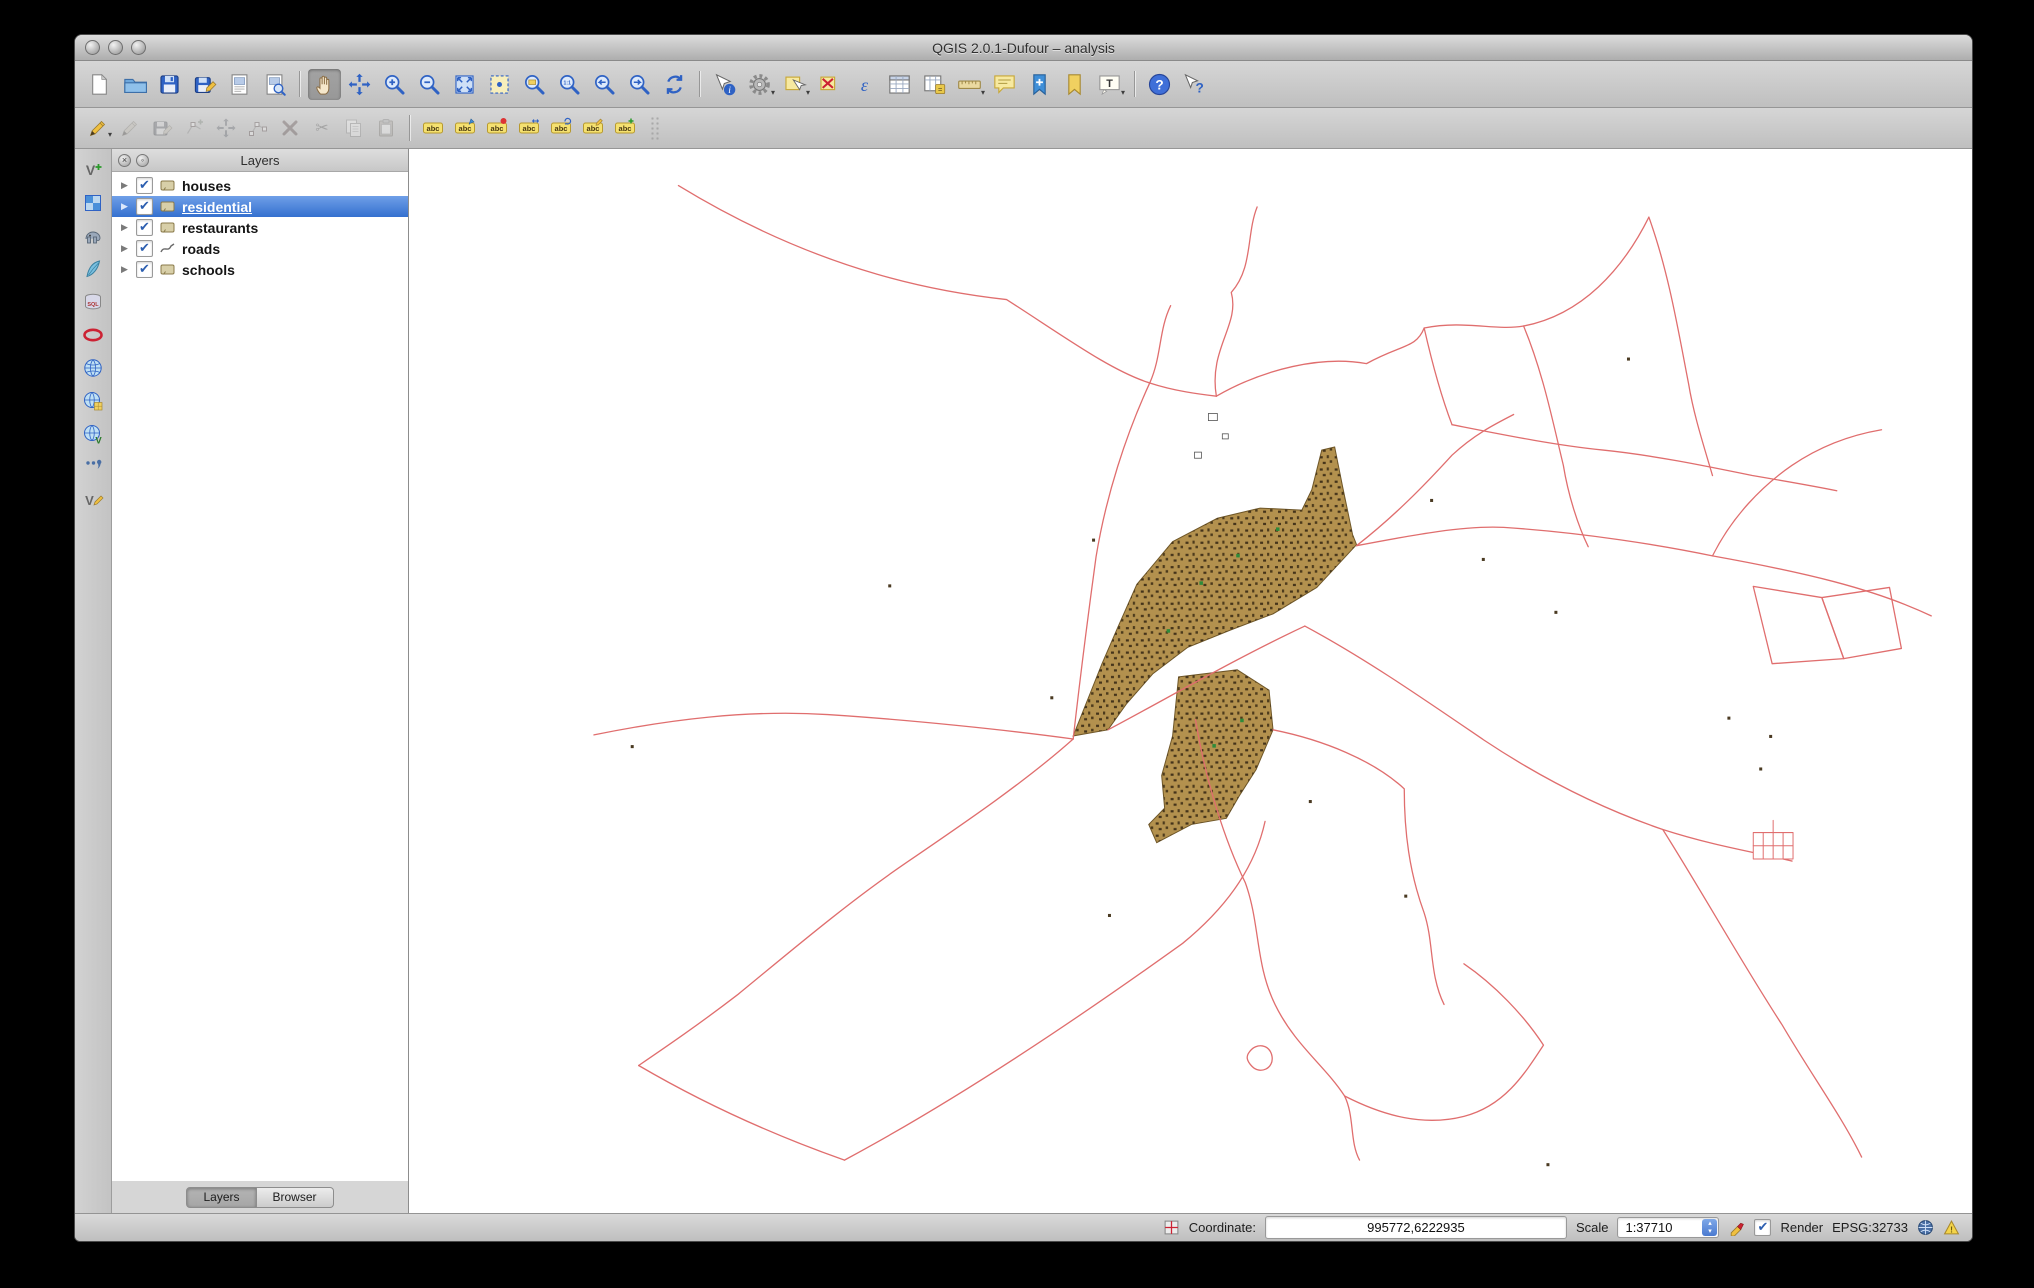  What do you see at coordinates (142, 160) in the screenshot?
I see `panel-float-icon: ◦` at bounding box center [142, 160].